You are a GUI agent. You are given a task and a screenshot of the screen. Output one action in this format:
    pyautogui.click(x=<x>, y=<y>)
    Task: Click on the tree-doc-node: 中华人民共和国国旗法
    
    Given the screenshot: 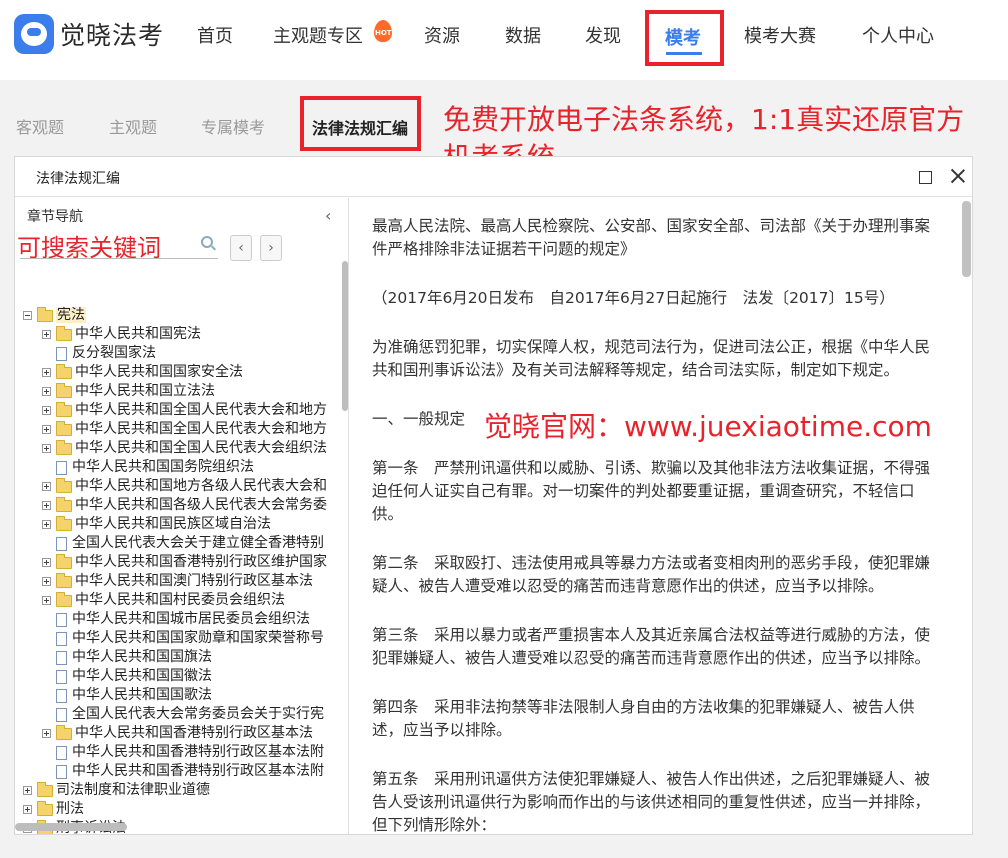 What is the action you would take?
    pyautogui.click(x=127, y=657)
    